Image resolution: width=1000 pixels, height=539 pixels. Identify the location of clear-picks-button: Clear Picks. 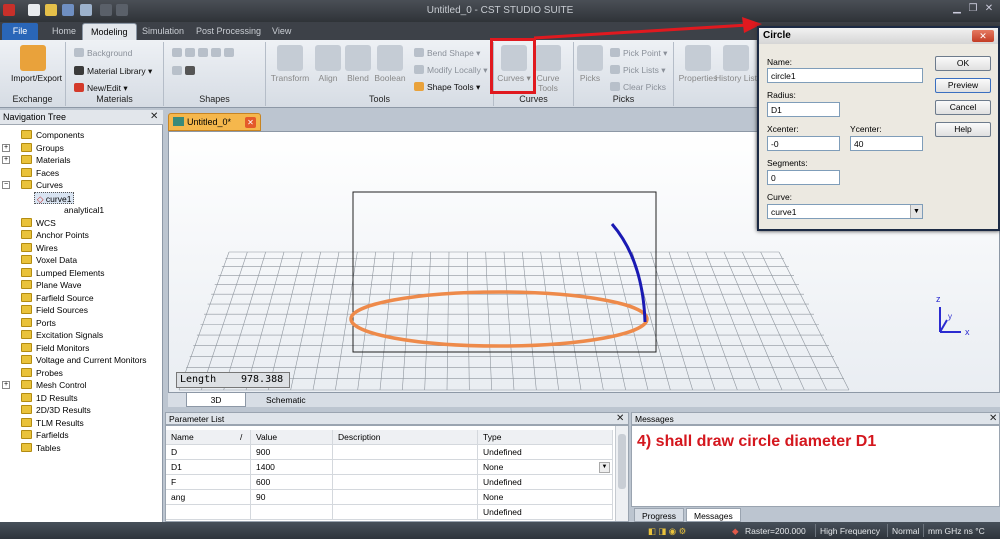
(638, 87).